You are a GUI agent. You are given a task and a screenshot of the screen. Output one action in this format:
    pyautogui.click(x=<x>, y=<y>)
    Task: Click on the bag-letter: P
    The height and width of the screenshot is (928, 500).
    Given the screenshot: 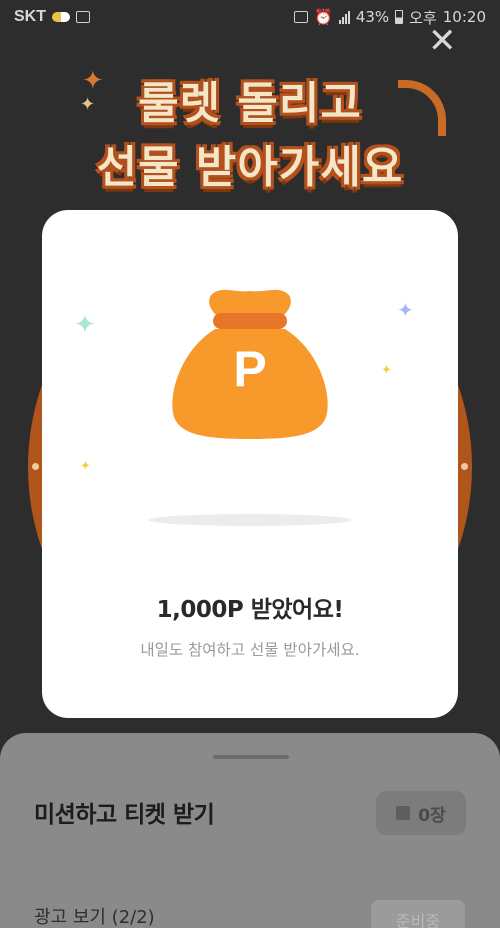 What is the action you would take?
    pyautogui.click(x=250, y=369)
    